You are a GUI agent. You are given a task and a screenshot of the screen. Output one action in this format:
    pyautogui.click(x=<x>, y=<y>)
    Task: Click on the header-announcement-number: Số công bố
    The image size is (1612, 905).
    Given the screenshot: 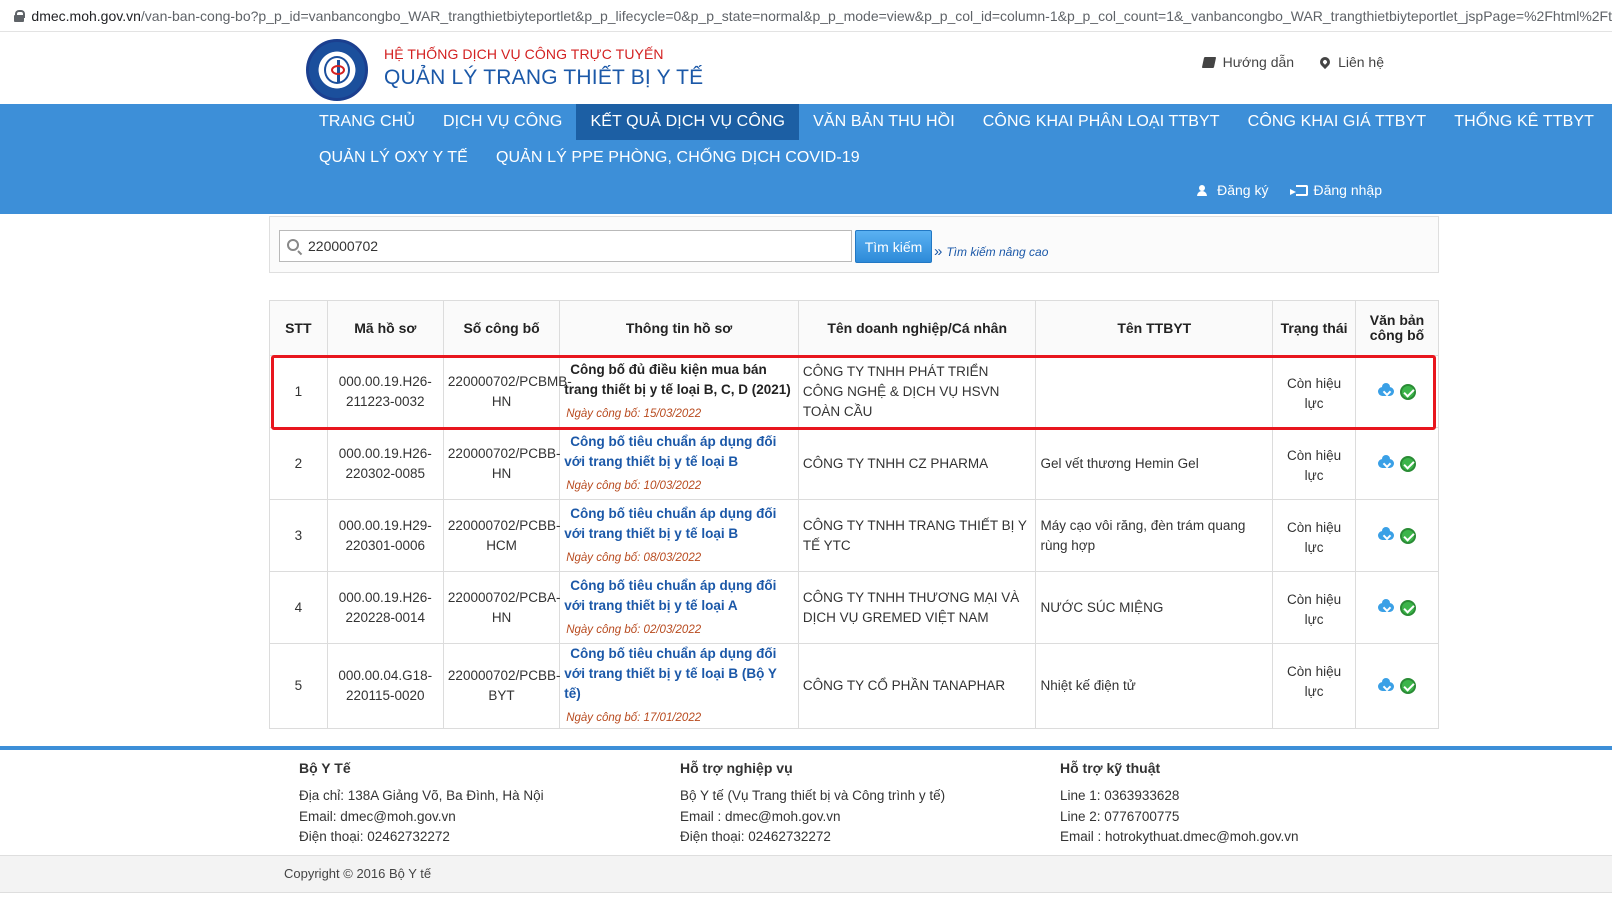 What is the action you would take?
    pyautogui.click(x=501, y=328)
    